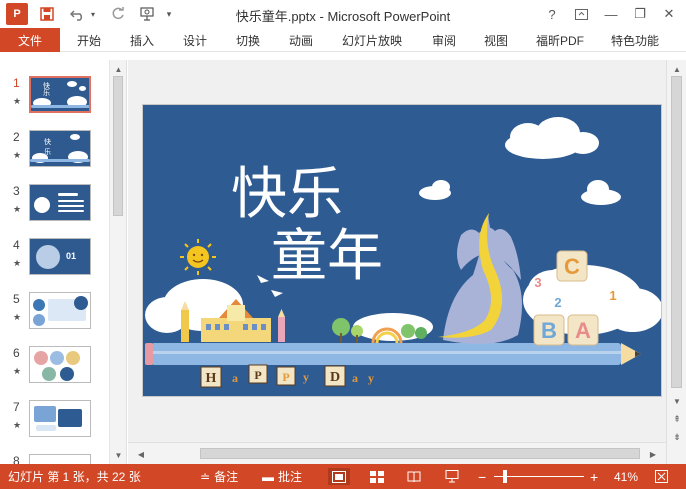 Image resolution: width=686 pixels, height=489 pixels. What do you see at coordinates (74, 477) in the screenshot?
I see `slide-count-status: 幻灯片 第 1 张，共 22 张` at bounding box center [74, 477].